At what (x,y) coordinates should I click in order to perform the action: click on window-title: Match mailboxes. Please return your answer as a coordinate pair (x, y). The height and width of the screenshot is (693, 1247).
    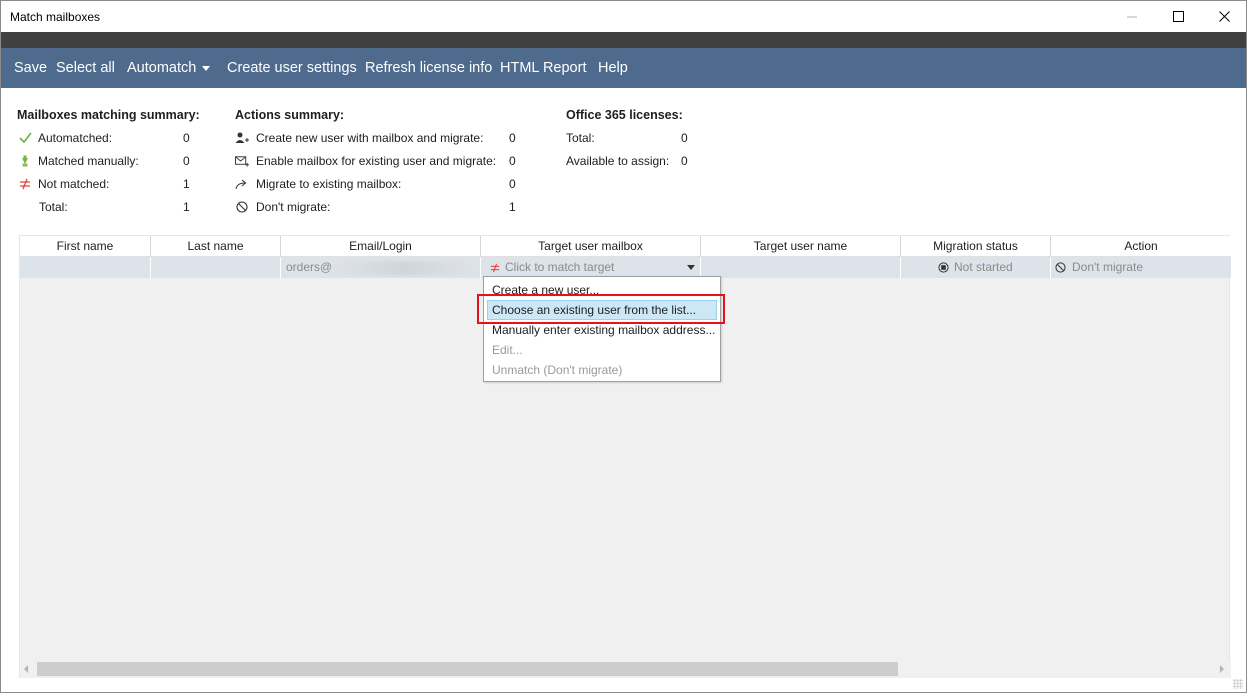
    Looking at the image, I should click on (55, 17).